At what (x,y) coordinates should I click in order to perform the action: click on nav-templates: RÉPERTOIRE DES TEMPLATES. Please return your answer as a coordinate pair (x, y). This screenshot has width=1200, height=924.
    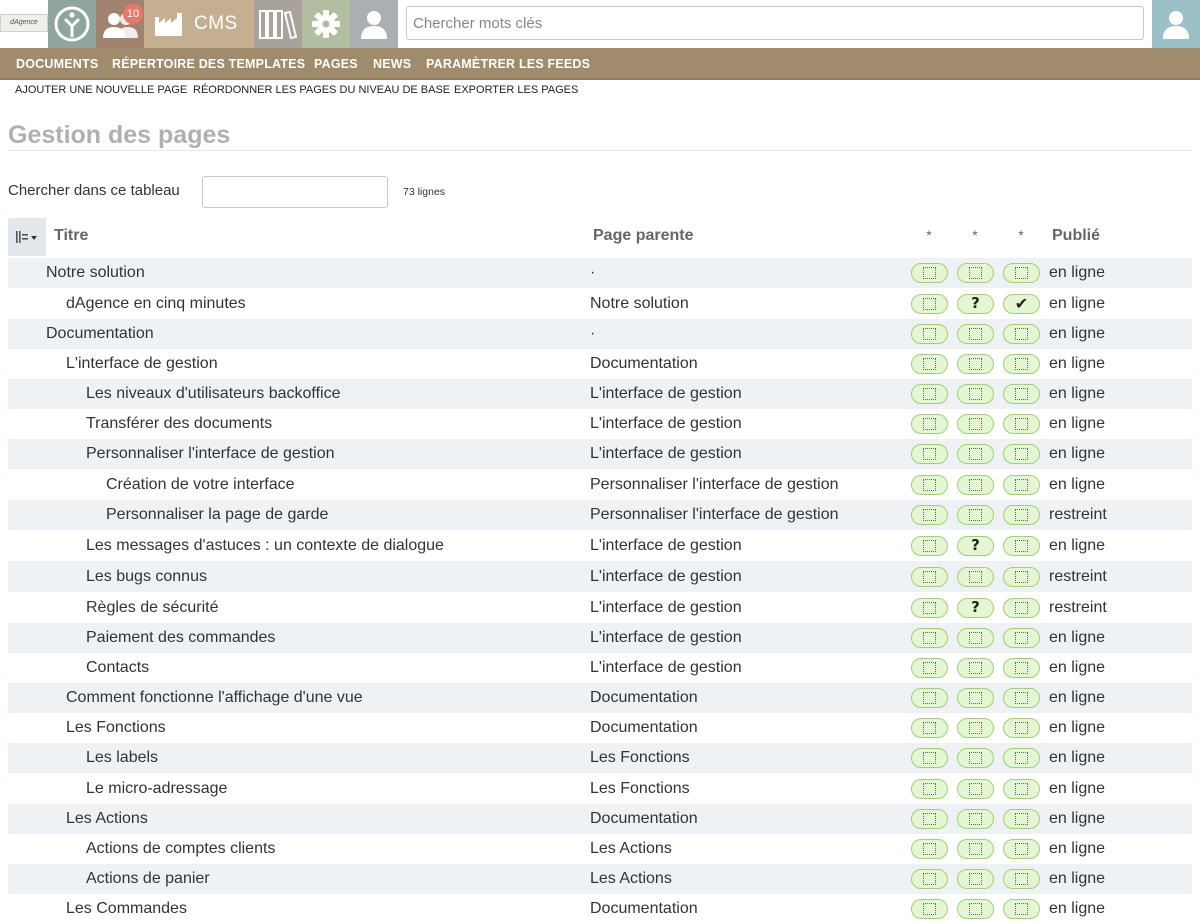
    Looking at the image, I should click on (208, 64).